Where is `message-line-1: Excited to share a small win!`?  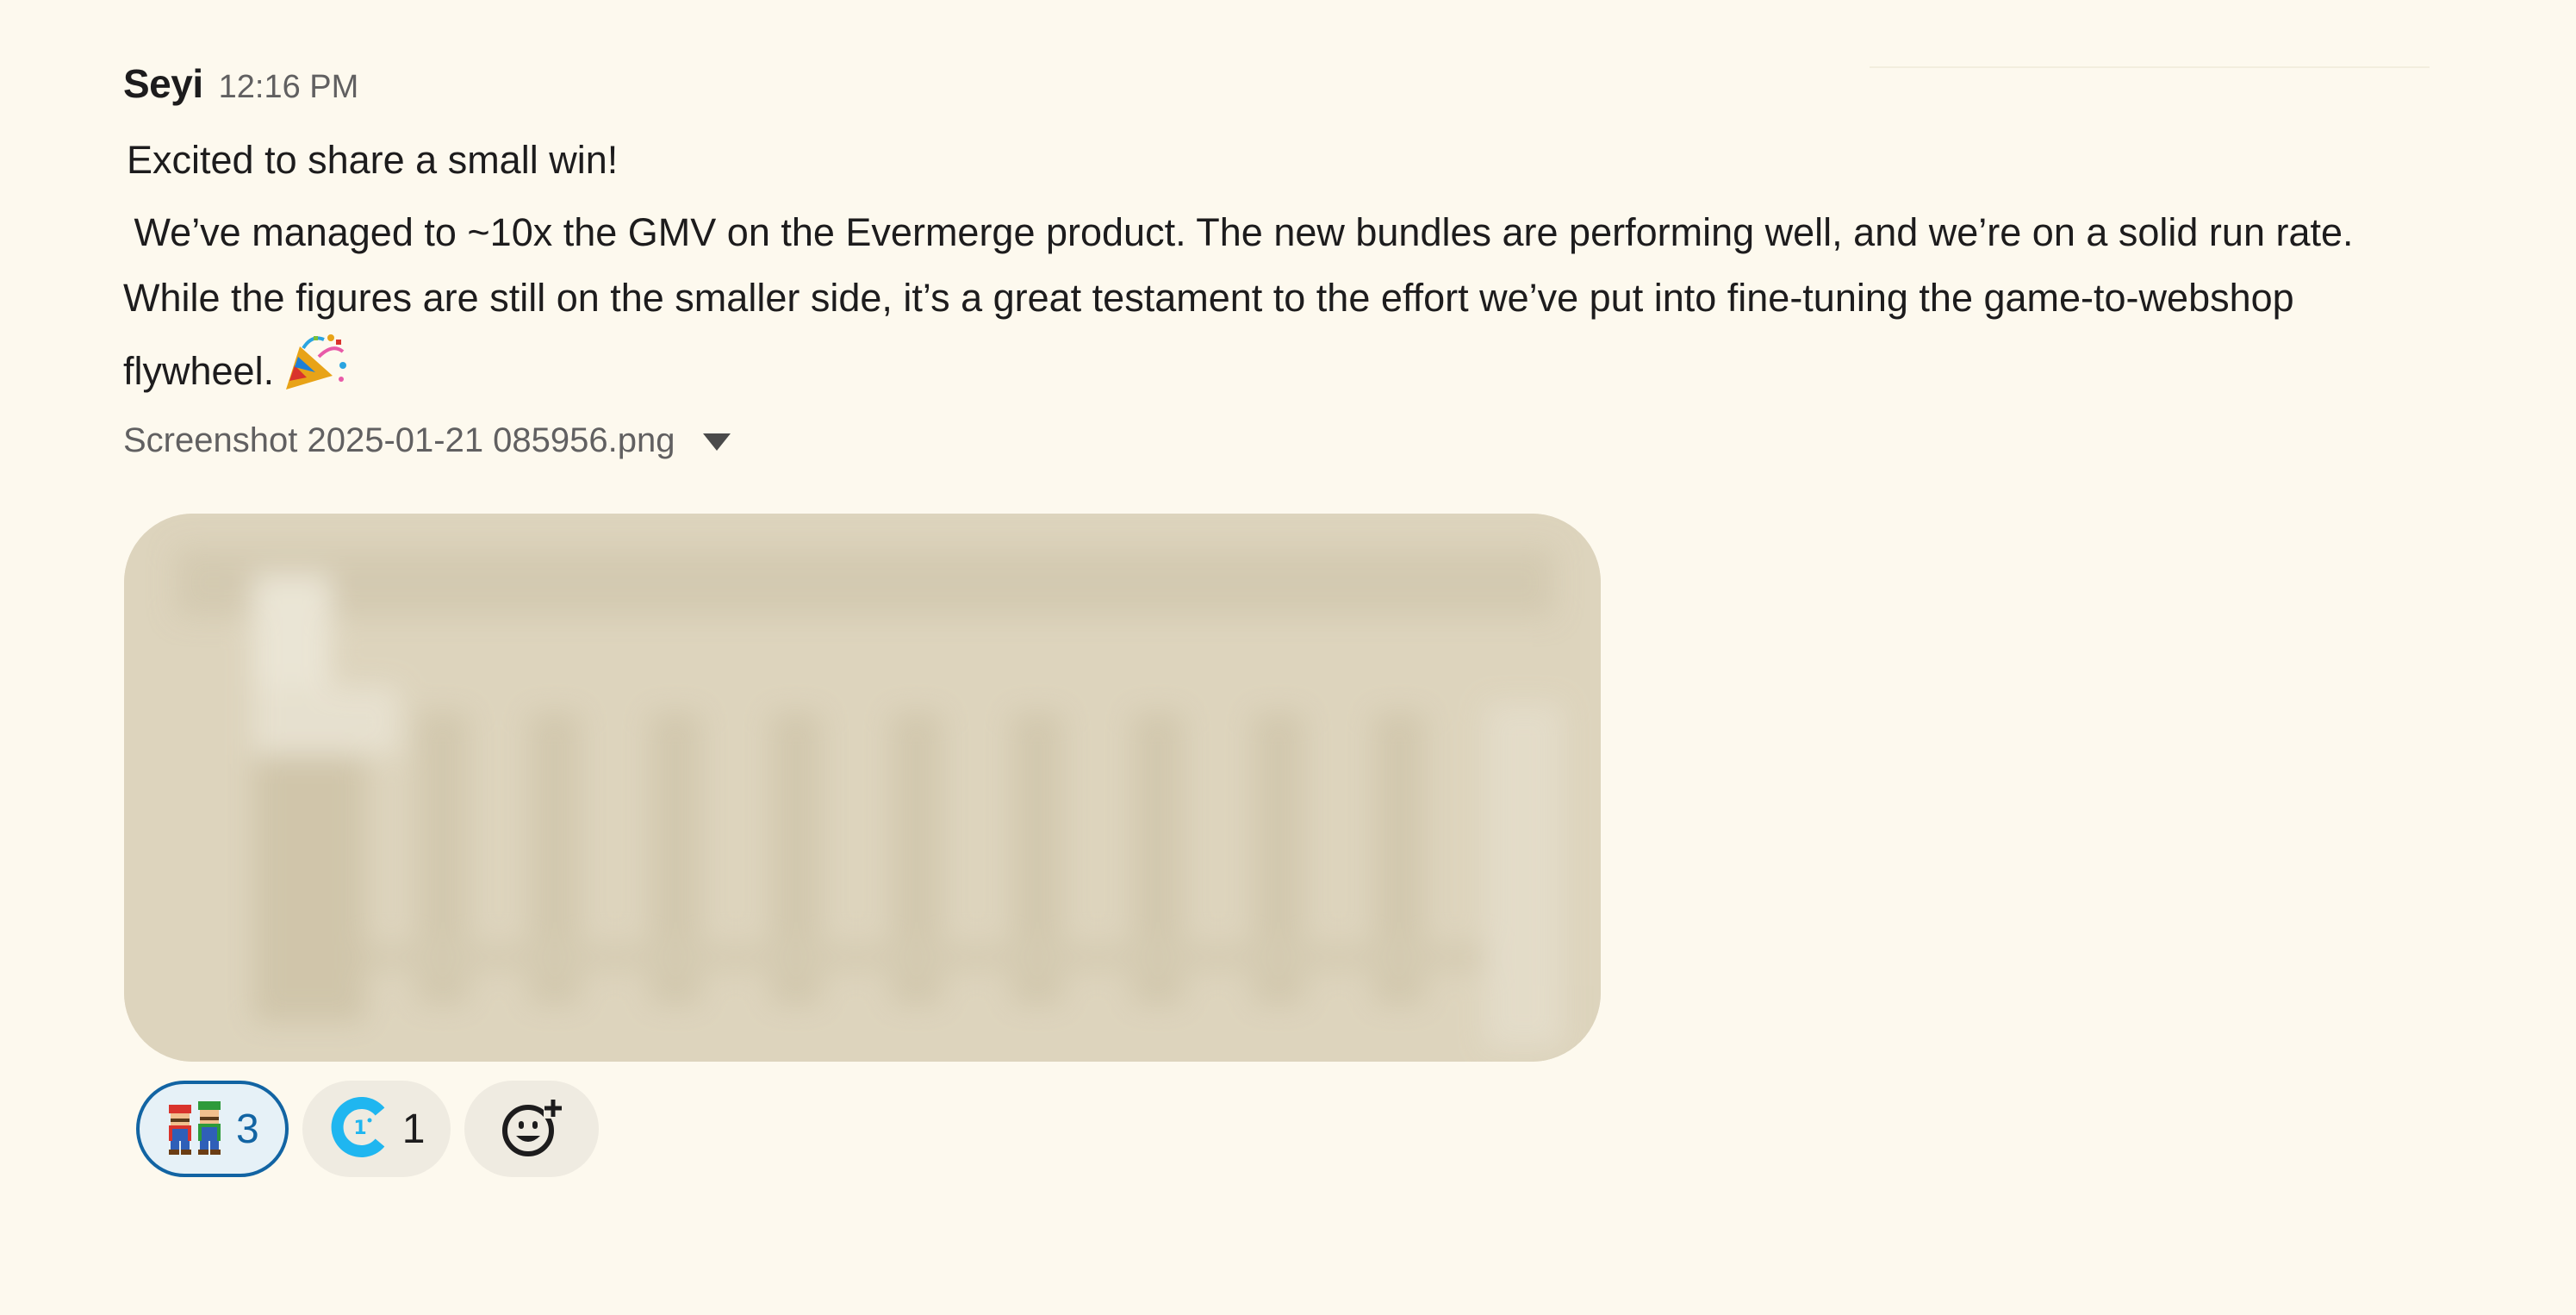
message-line-1: Excited to share a small win! is located at coordinates (373, 160).